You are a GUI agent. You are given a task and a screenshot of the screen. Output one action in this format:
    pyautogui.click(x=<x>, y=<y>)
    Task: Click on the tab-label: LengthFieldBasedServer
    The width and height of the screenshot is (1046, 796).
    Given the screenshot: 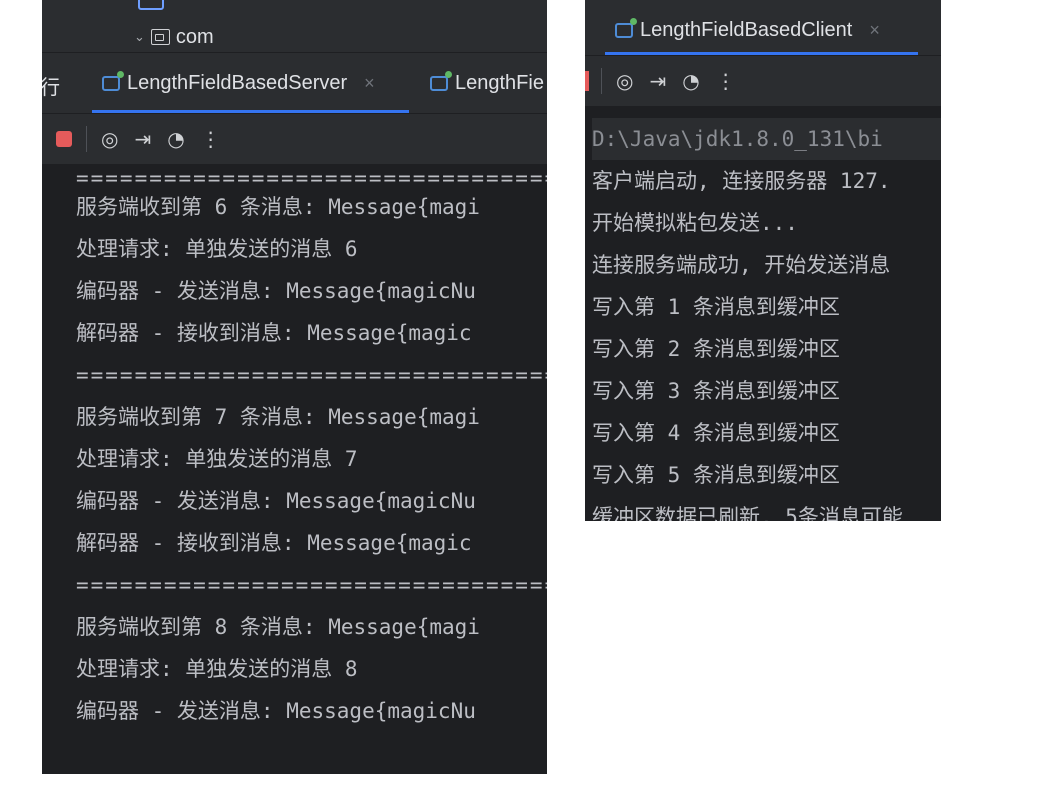 What is the action you would take?
    pyautogui.click(x=237, y=82)
    